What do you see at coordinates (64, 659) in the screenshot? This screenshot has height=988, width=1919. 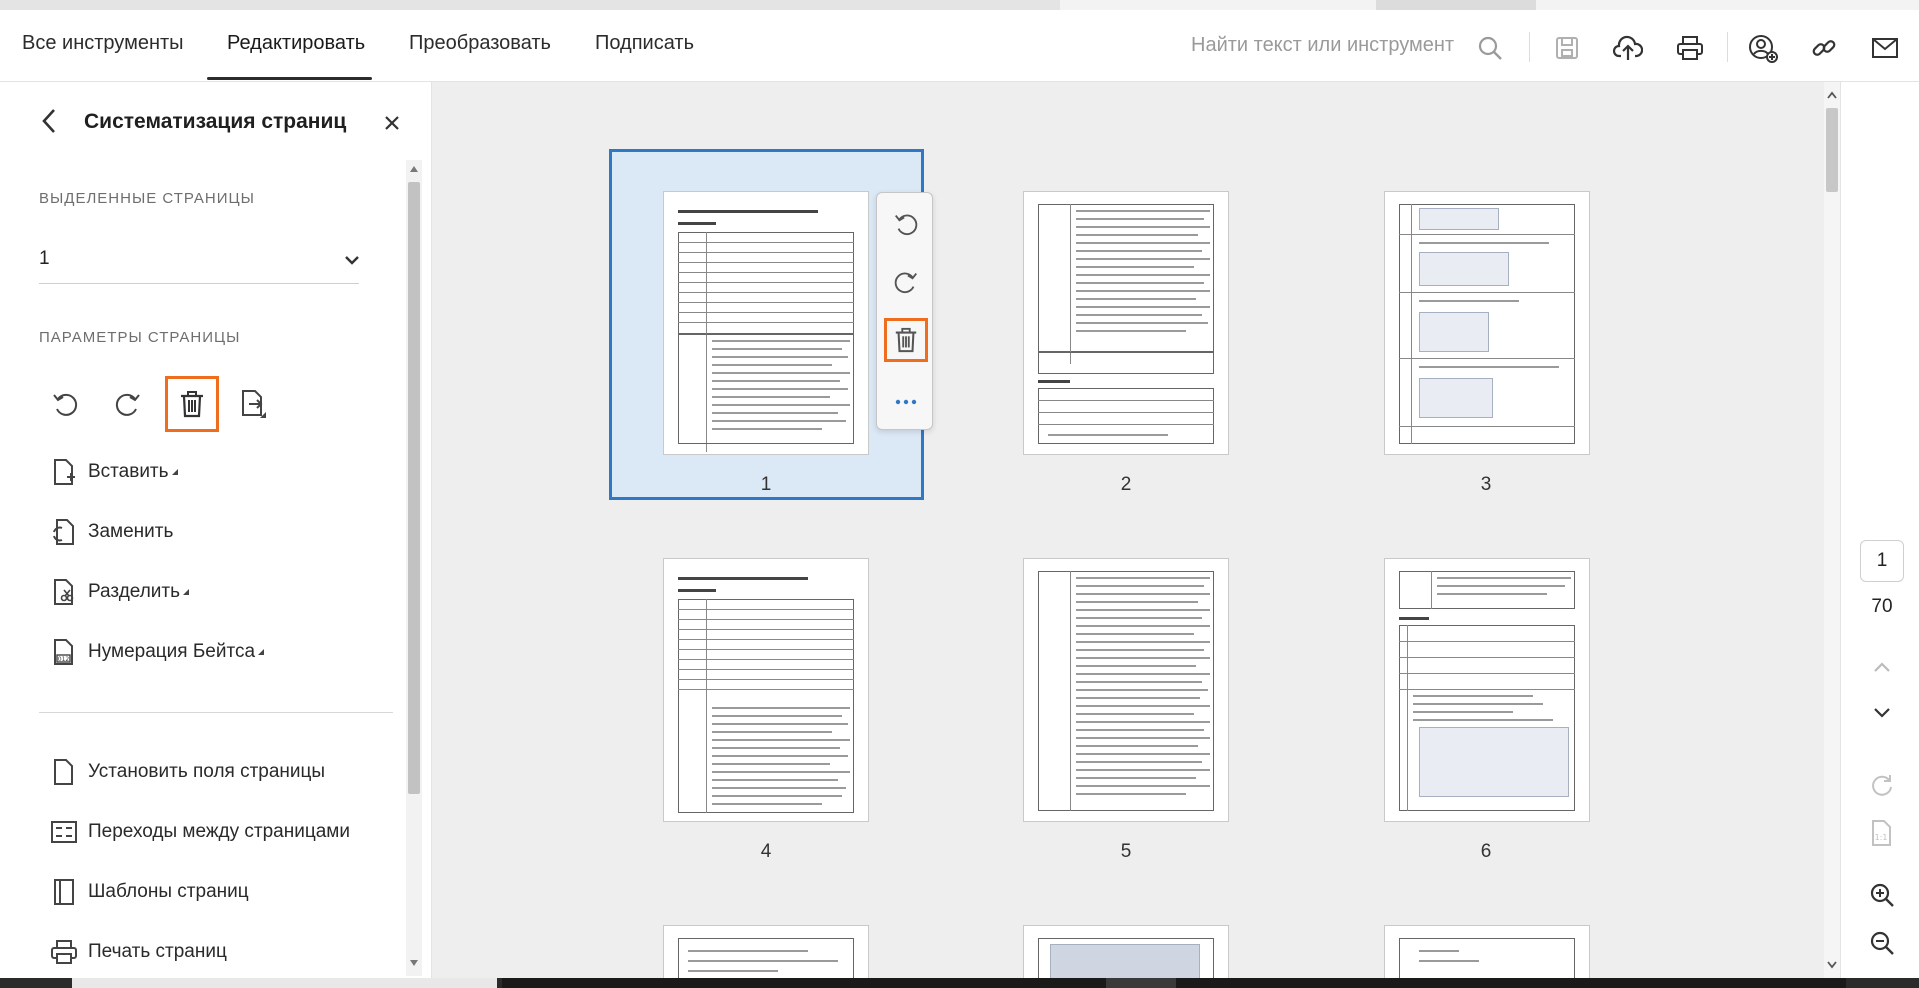 I see `svg-text: 012` at bounding box center [64, 659].